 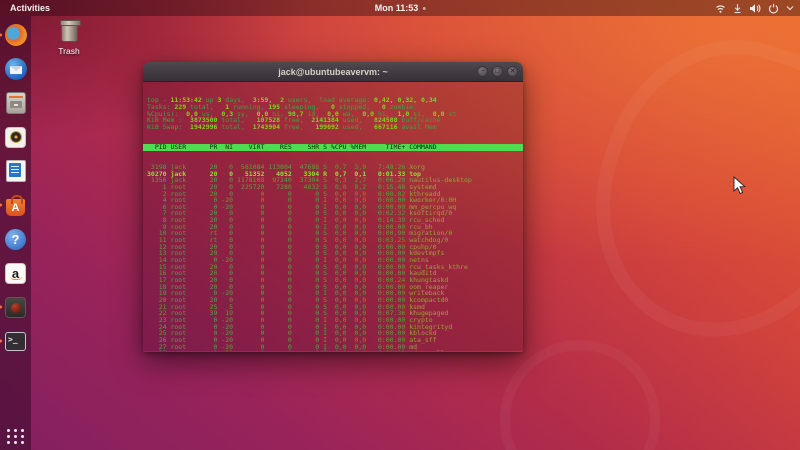 I want to click on terminal-icon: >_, so click(x=15, y=341).